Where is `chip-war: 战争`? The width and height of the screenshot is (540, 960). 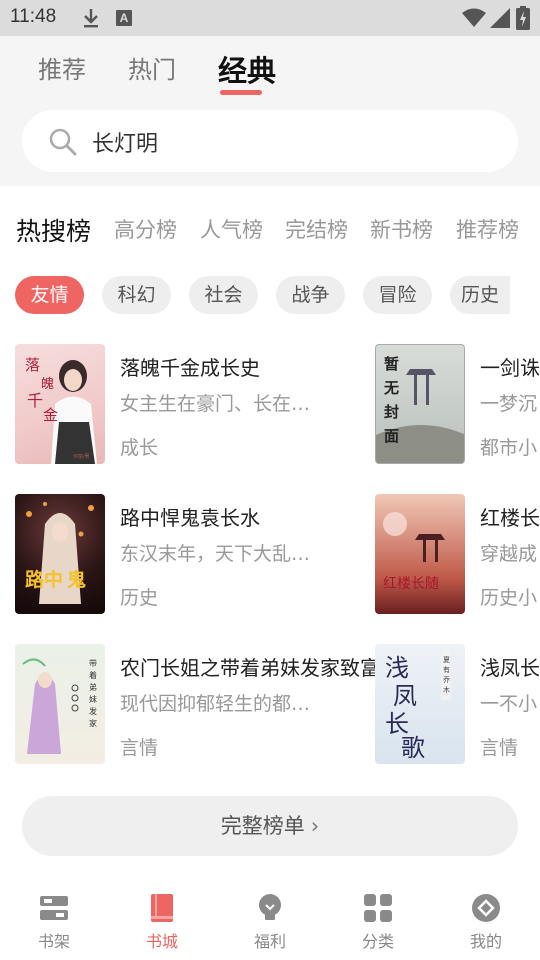
chip-war: 战争 is located at coordinates (310, 295).